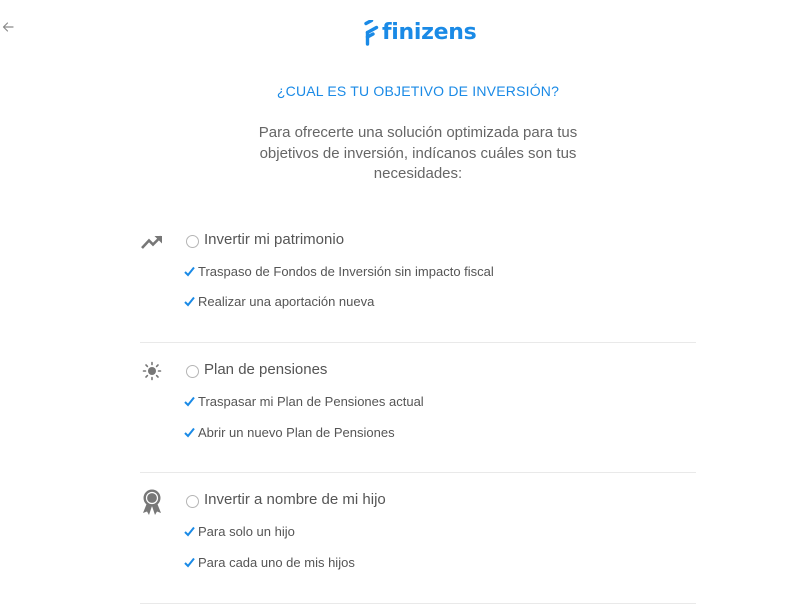 The width and height of the screenshot is (800, 613). I want to click on feature-text: Abrir un nuevo Plan de Pensiones, so click(296, 432).